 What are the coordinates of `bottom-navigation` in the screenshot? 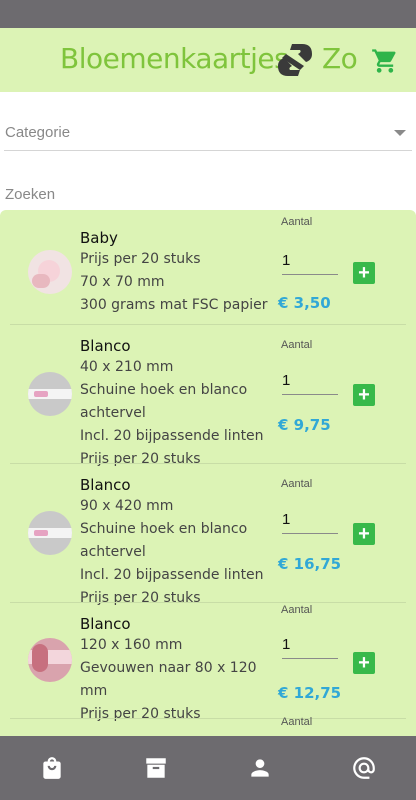 It's located at (208, 768).